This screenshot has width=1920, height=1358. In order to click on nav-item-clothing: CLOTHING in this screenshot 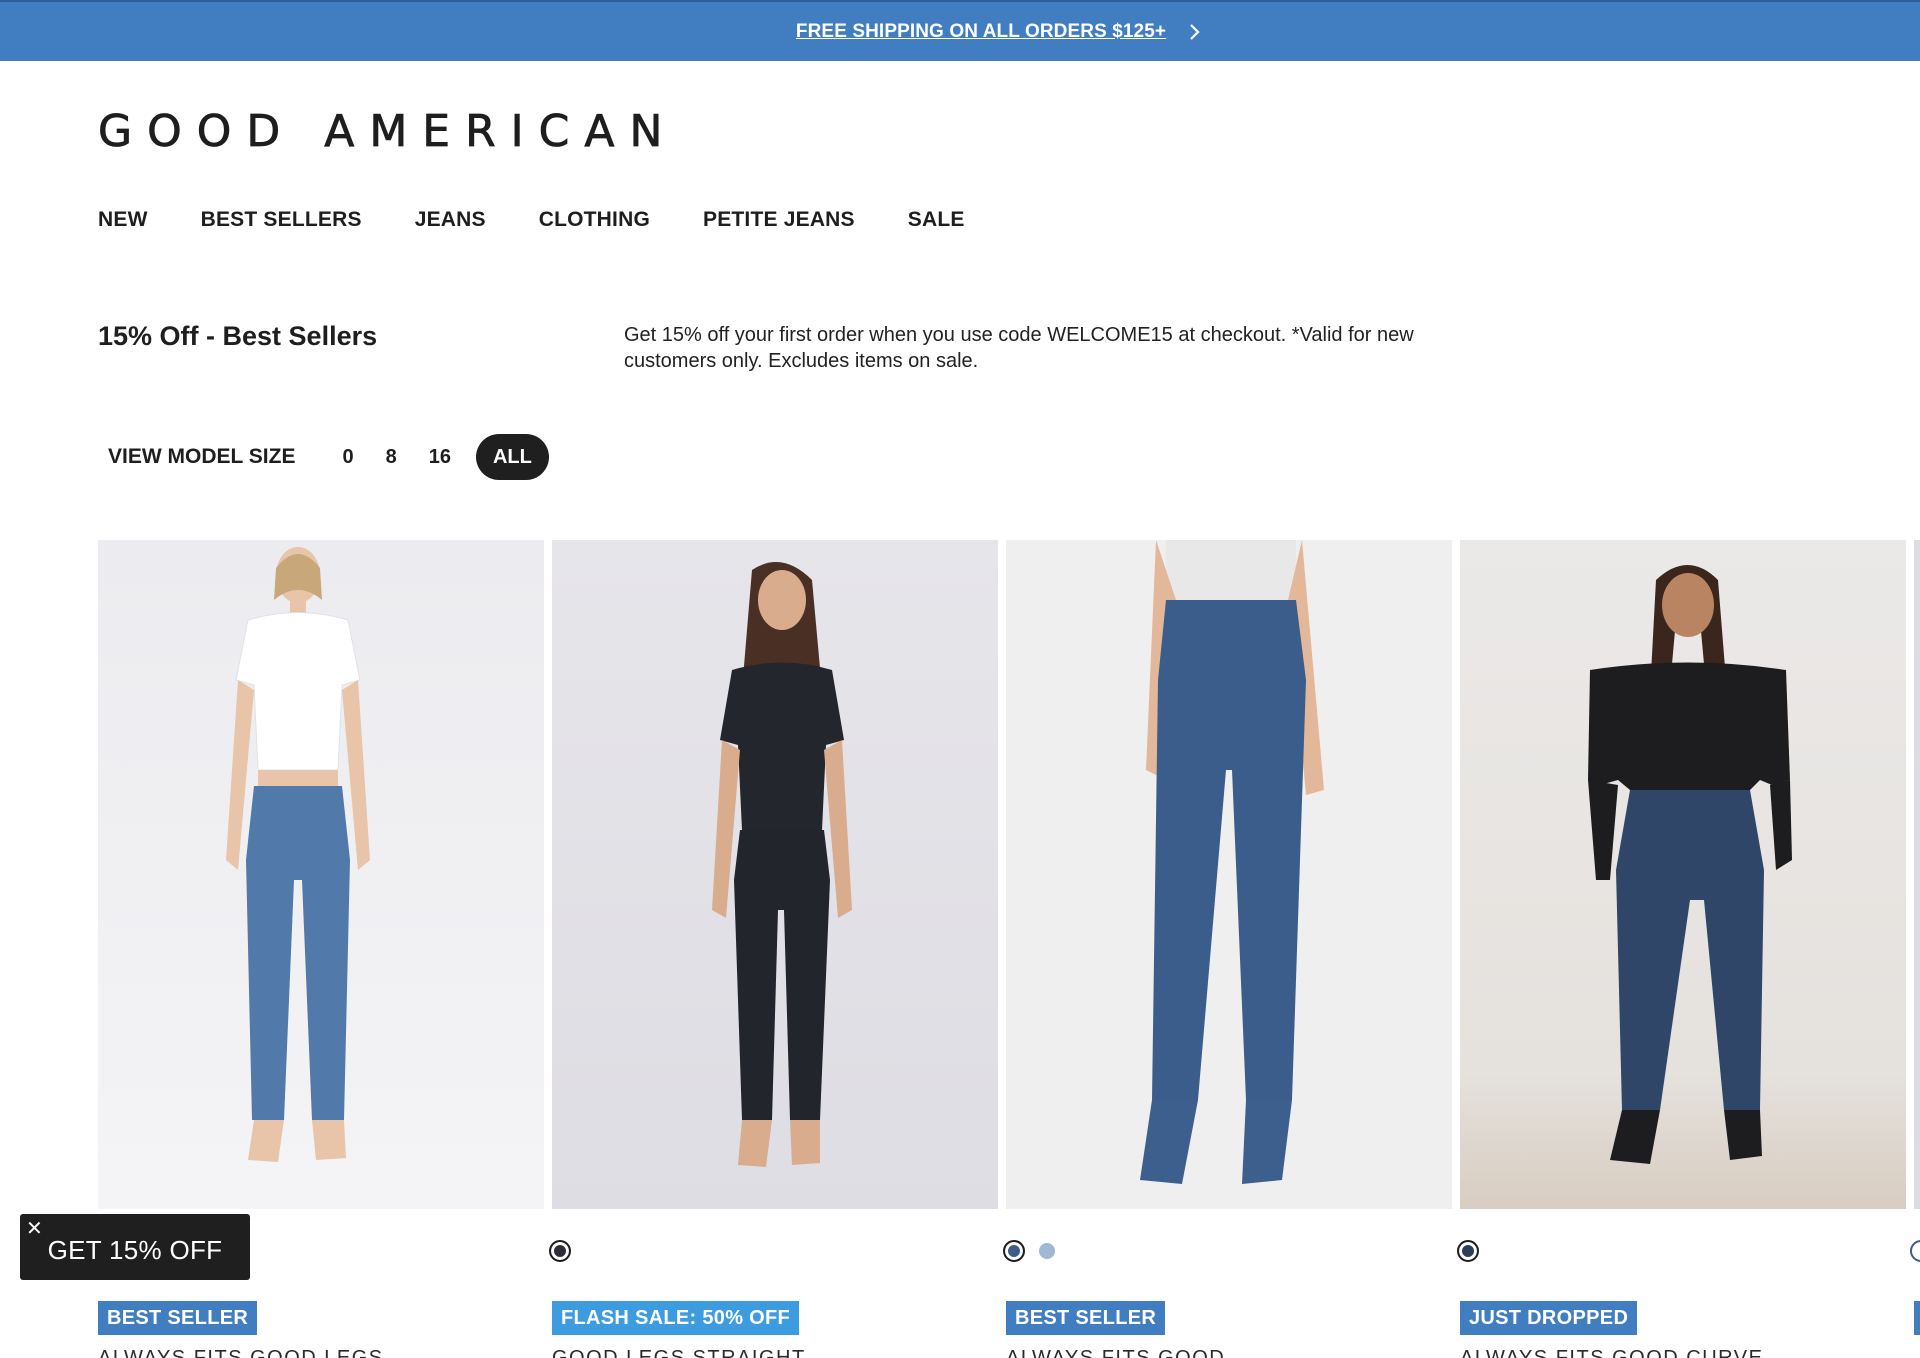, I will do `click(594, 220)`.